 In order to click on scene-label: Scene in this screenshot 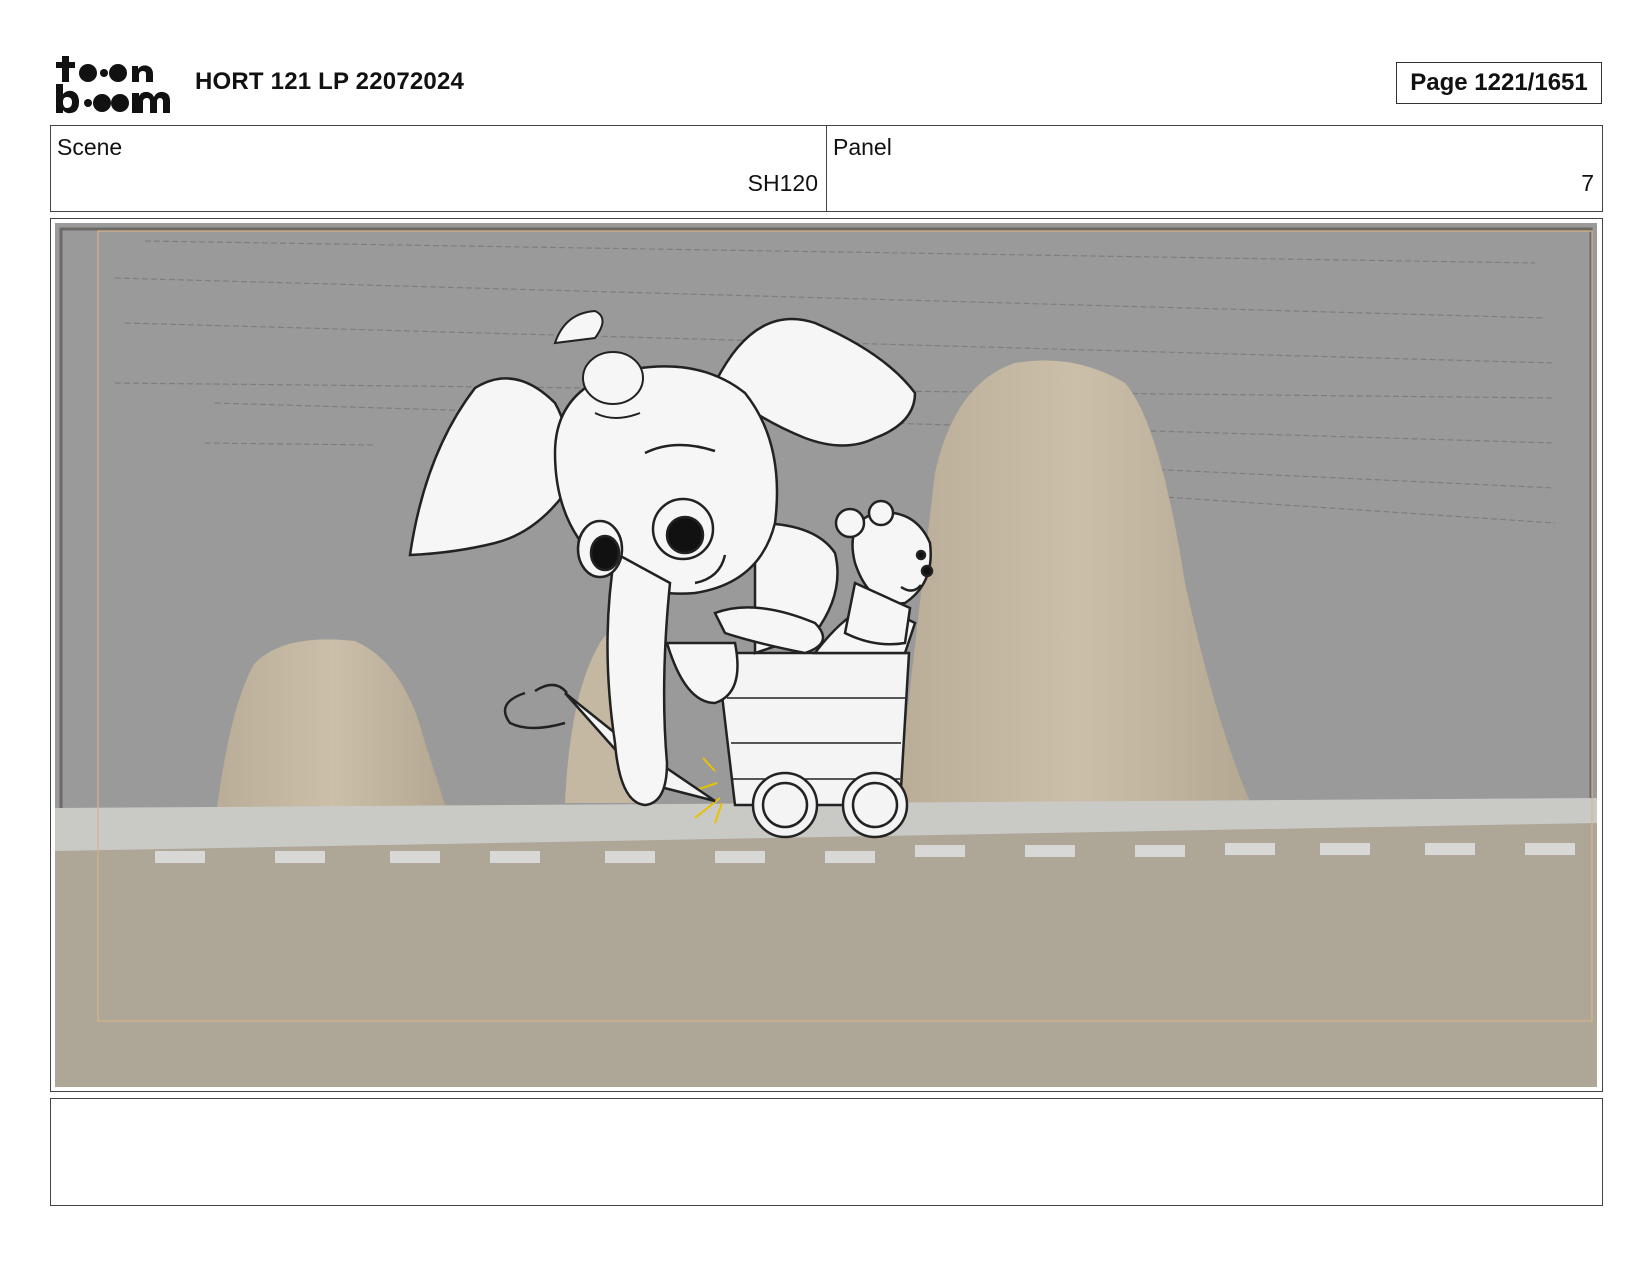, I will do `click(90, 147)`.